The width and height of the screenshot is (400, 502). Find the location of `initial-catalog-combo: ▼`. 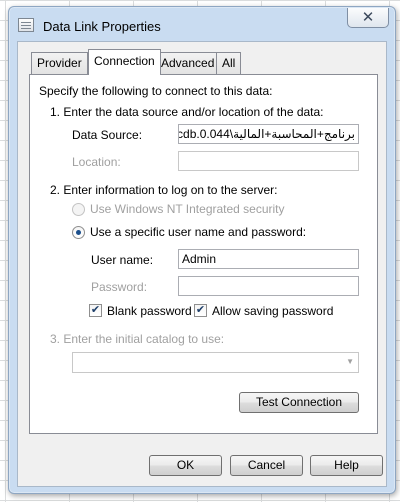

initial-catalog-combo: ▼ is located at coordinates (215, 362).